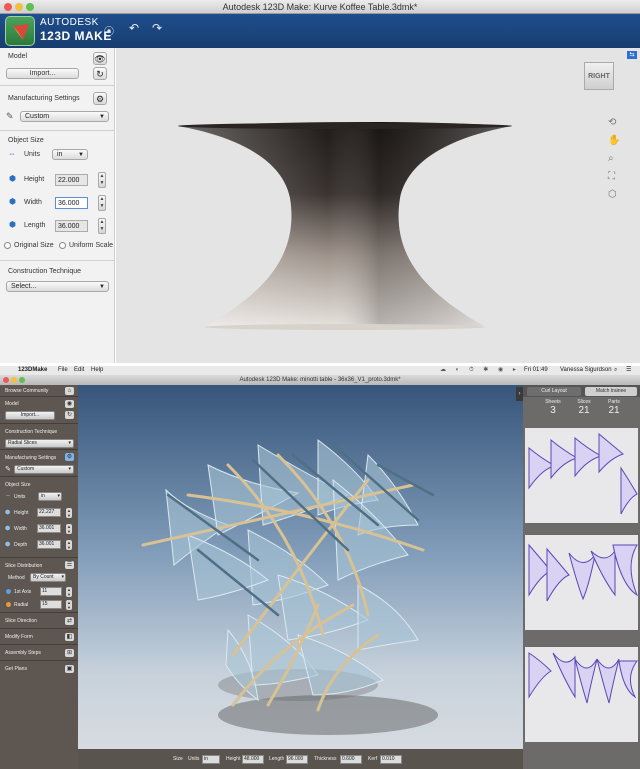 The width and height of the screenshot is (640, 769). I want to click on search-icon: ⌕, so click(615, 370).